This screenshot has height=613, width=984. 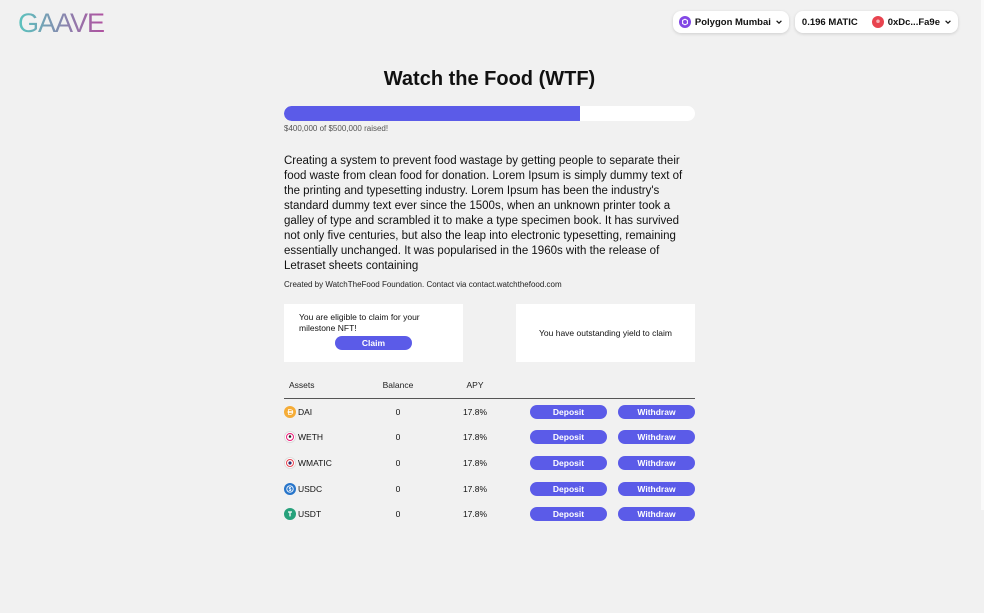 What do you see at coordinates (489, 389) in the screenshot?
I see `table-header: Assets Balance APY` at bounding box center [489, 389].